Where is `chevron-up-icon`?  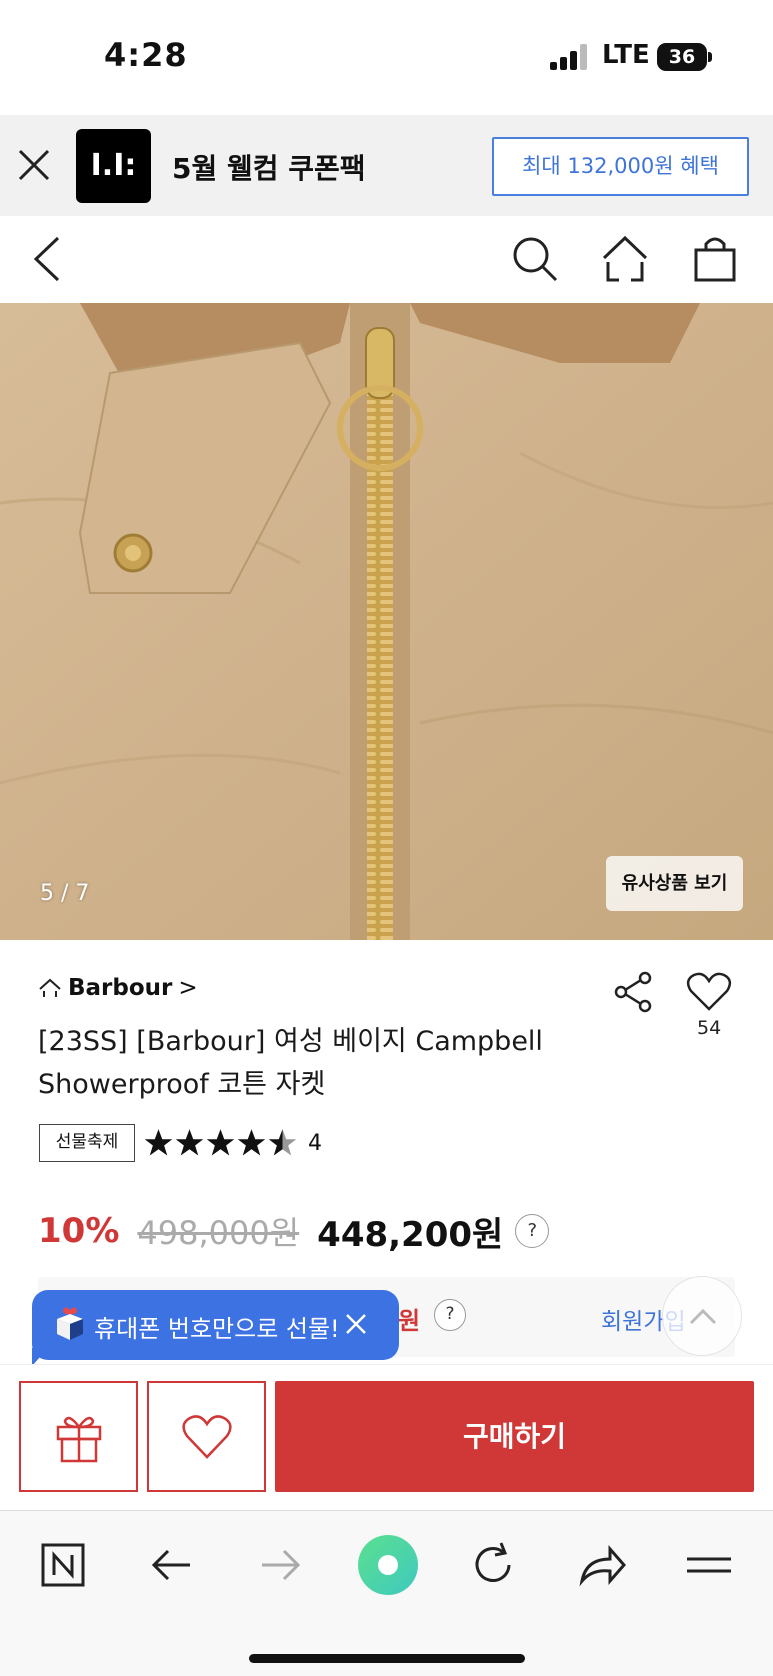 chevron-up-icon is located at coordinates (703, 1316).